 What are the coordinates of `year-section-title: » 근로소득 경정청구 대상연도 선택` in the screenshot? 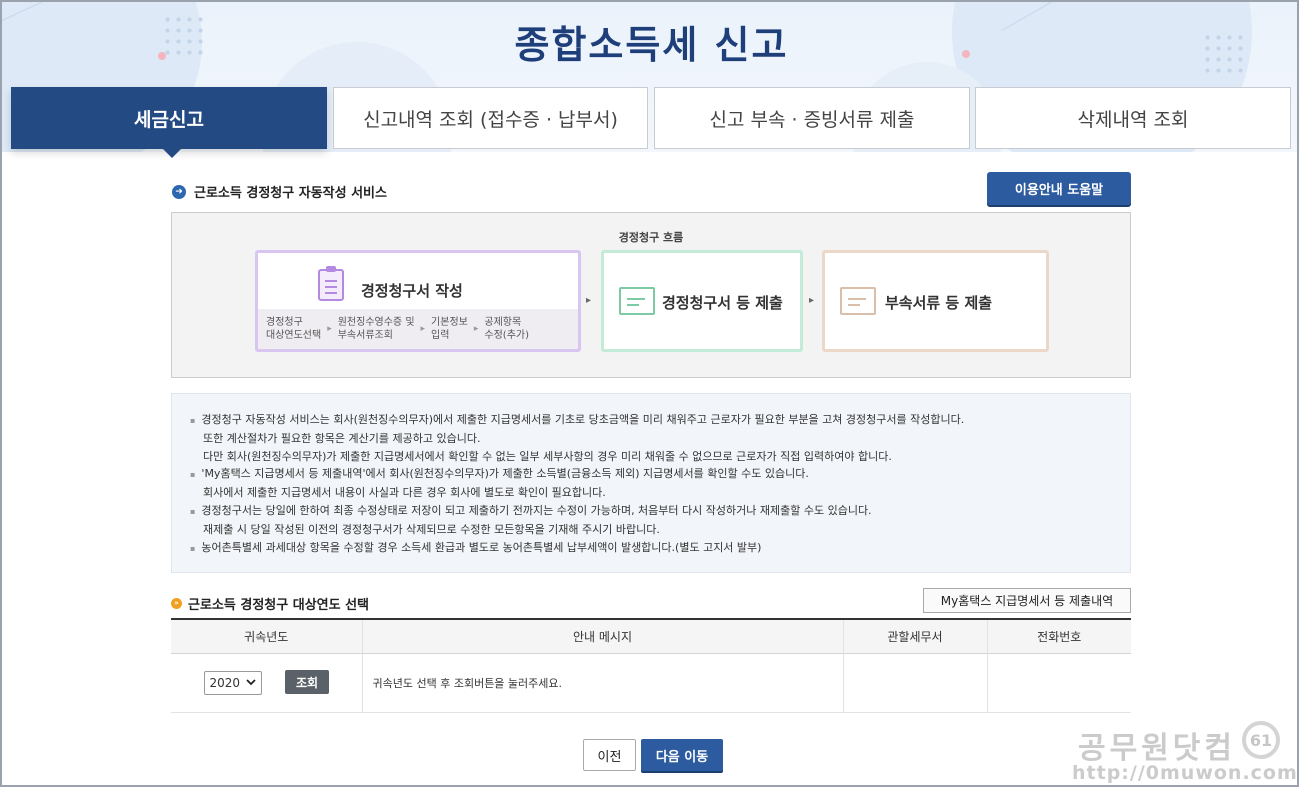 It's located at (270, 603).